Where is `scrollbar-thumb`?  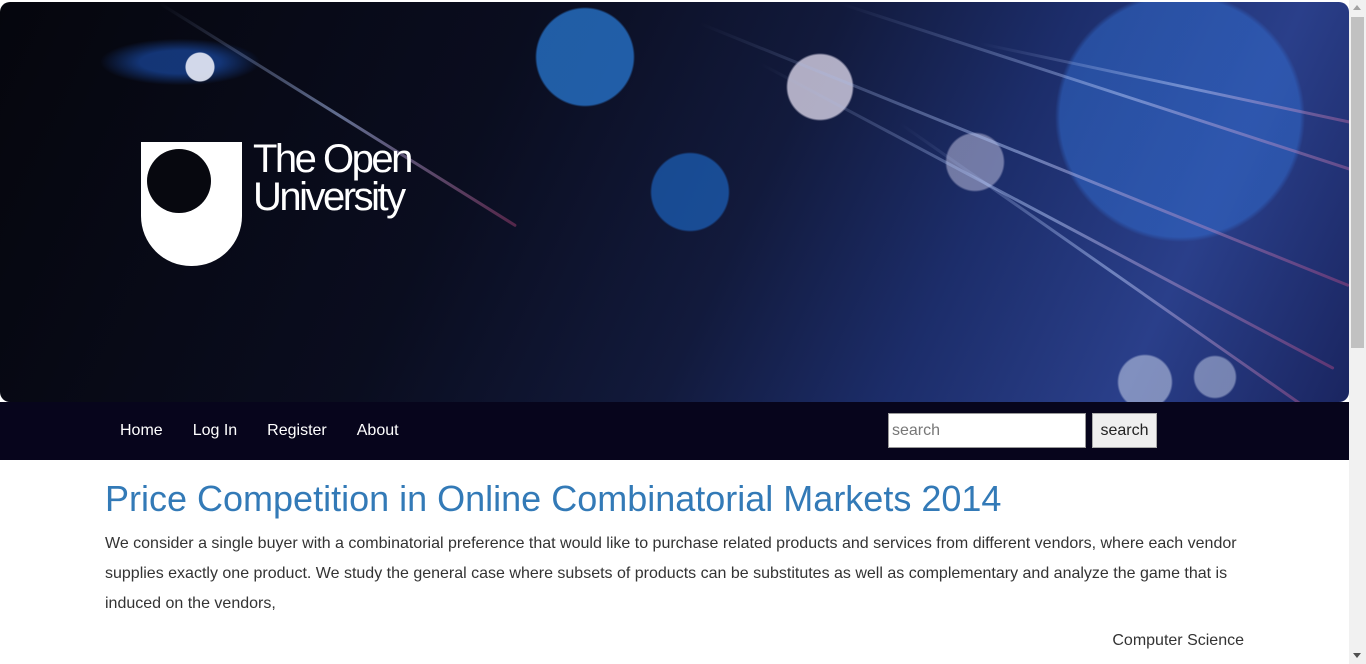
scrollbar-thumb is located at coordinates (1357, 182).